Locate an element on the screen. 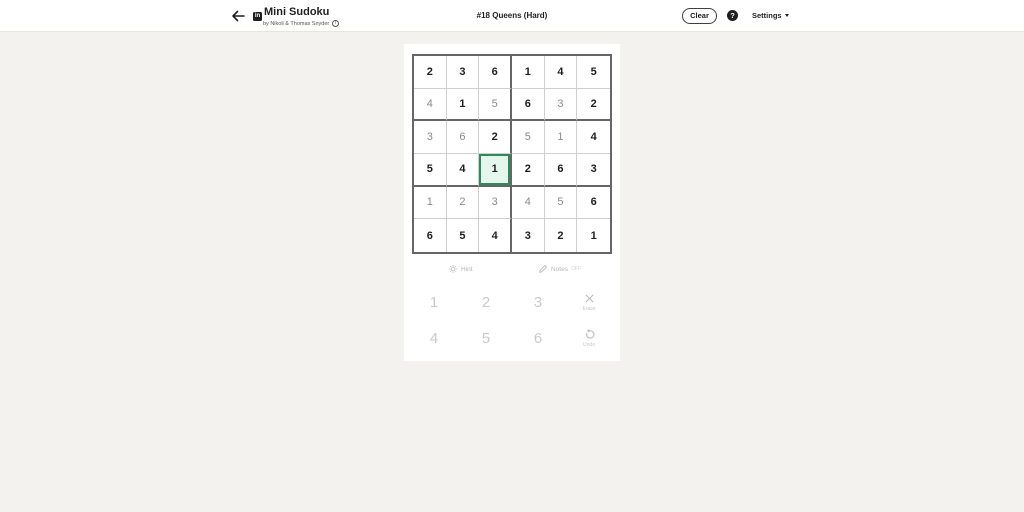 The width and height of the screenshot is (1024, 512). byline-text: by Nikoli & Thomas Snyder is located at coordinates (296, 23).